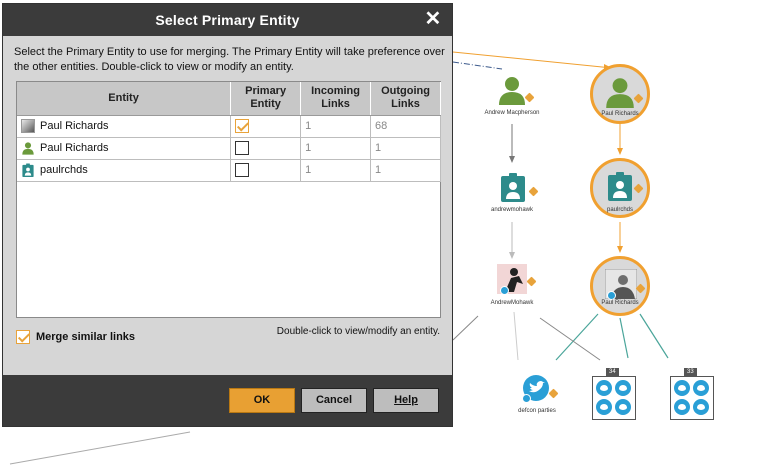 Image resolution: width=771 pixels, height=466 pixels. I want to click on entity-node-paul-richards-photo, so click(620, 286).